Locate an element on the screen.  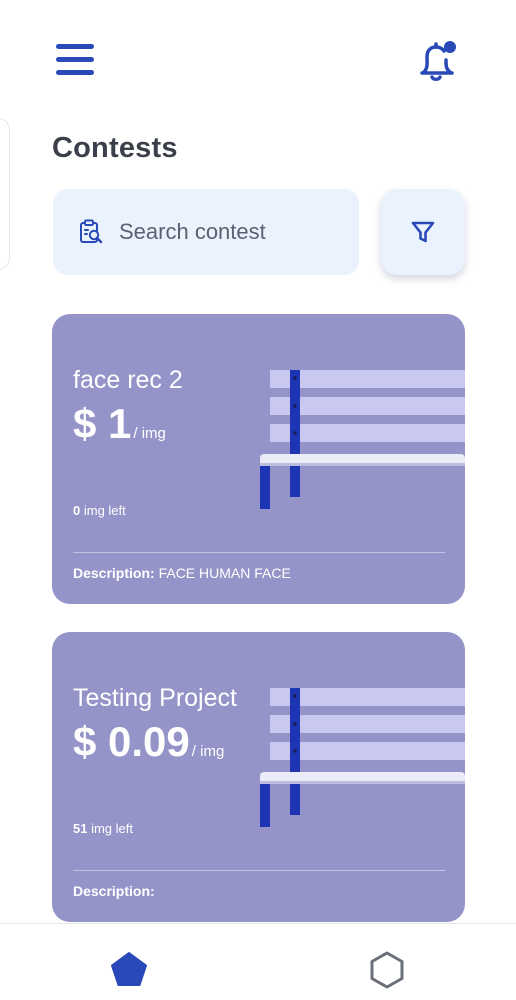
price-amount: 0.09 is located at coordinates (149, 741).